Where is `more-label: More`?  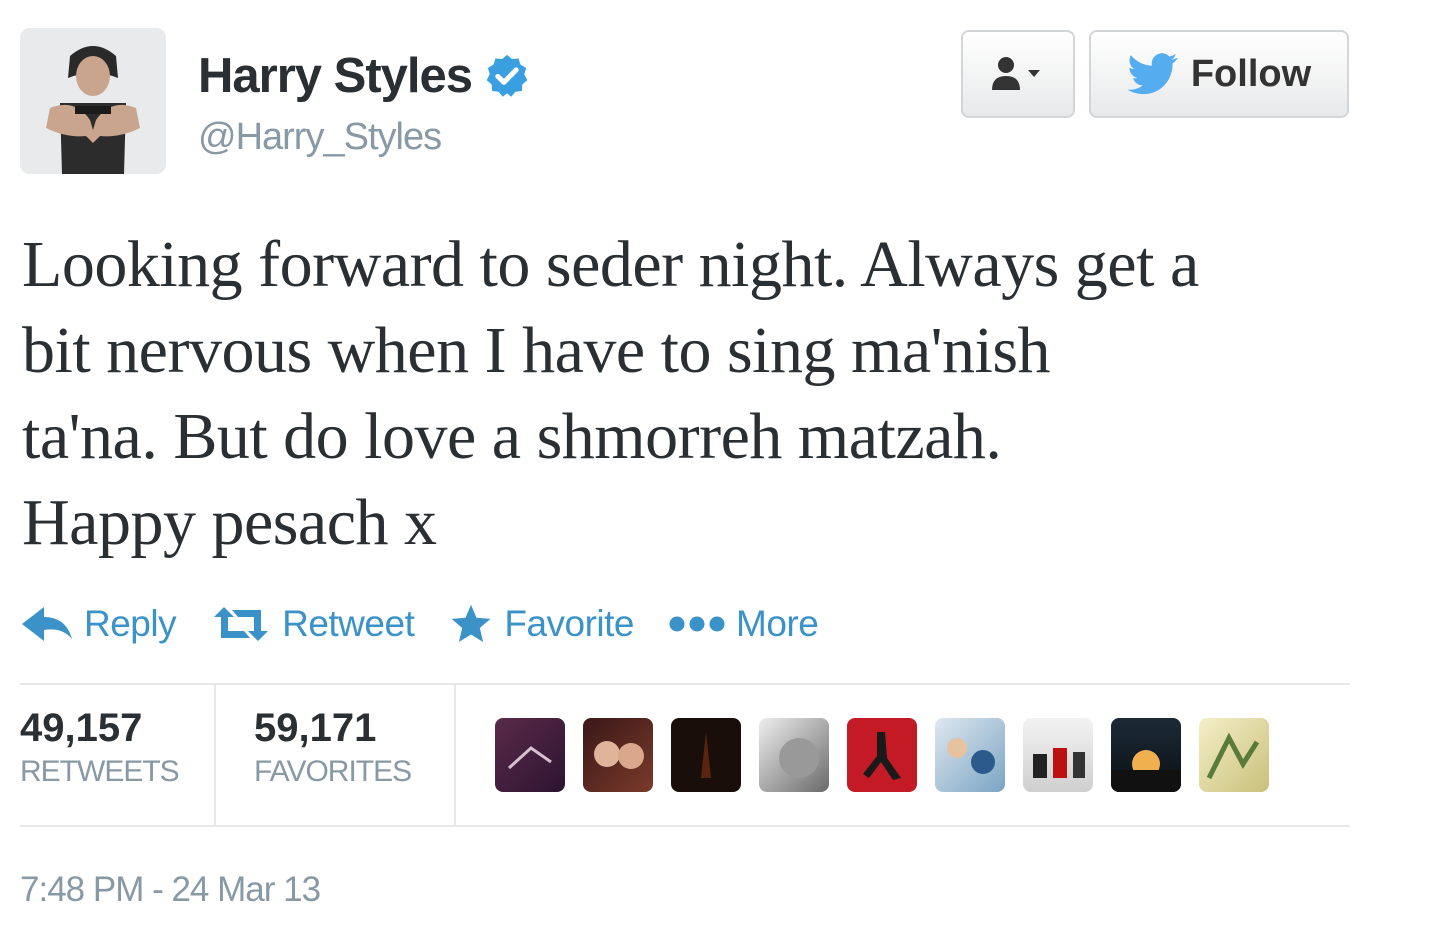 more-label: More is located at coordinates (777, 623).